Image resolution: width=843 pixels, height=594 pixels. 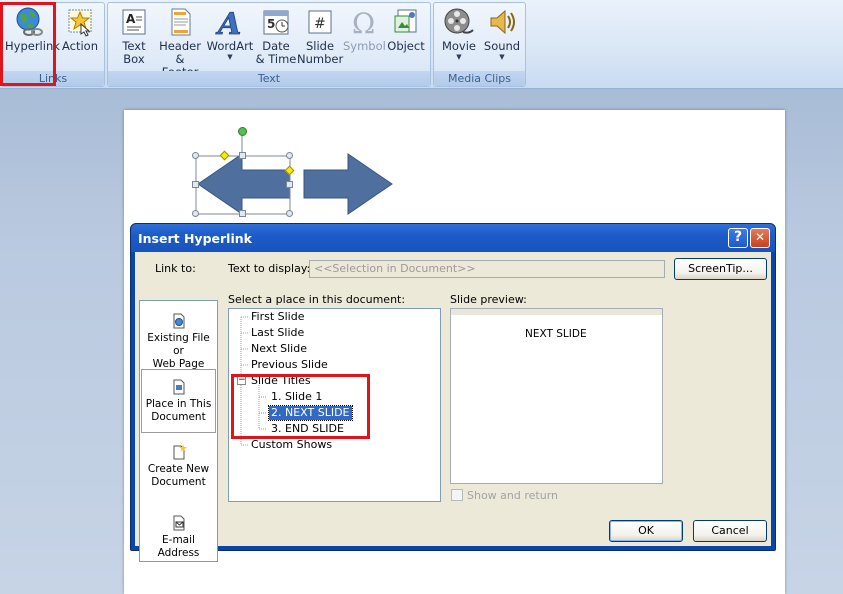 What do you see at coordinates (242, 155) in the screenshot?
I see `resize-handle-n` at bounding box center [242, 155].